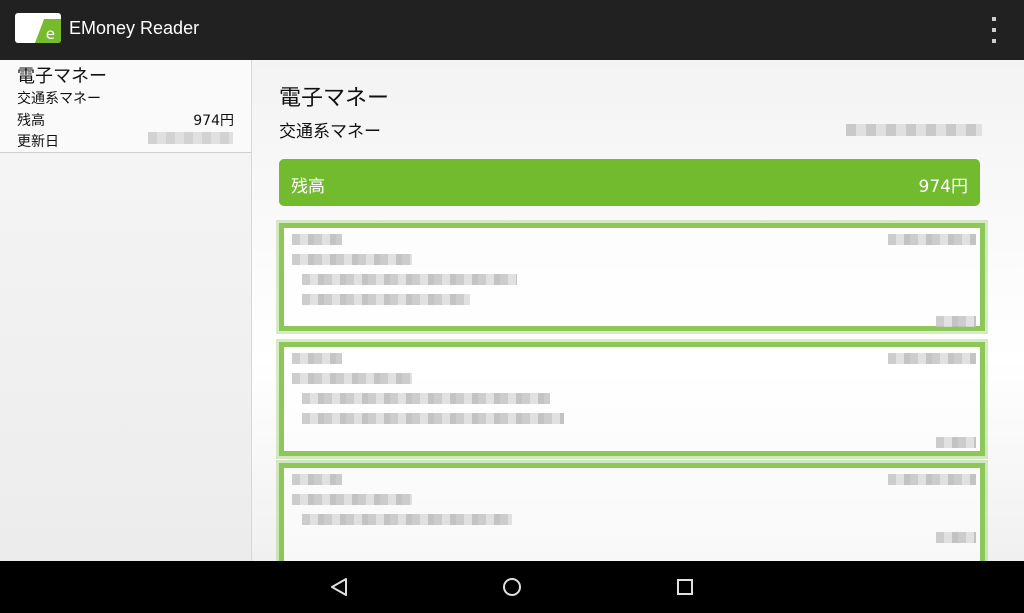  What do you see at coordinates (38, 28) in the screenshot?
I see `app-logo-icon: e` at bounding box center [38, 28].